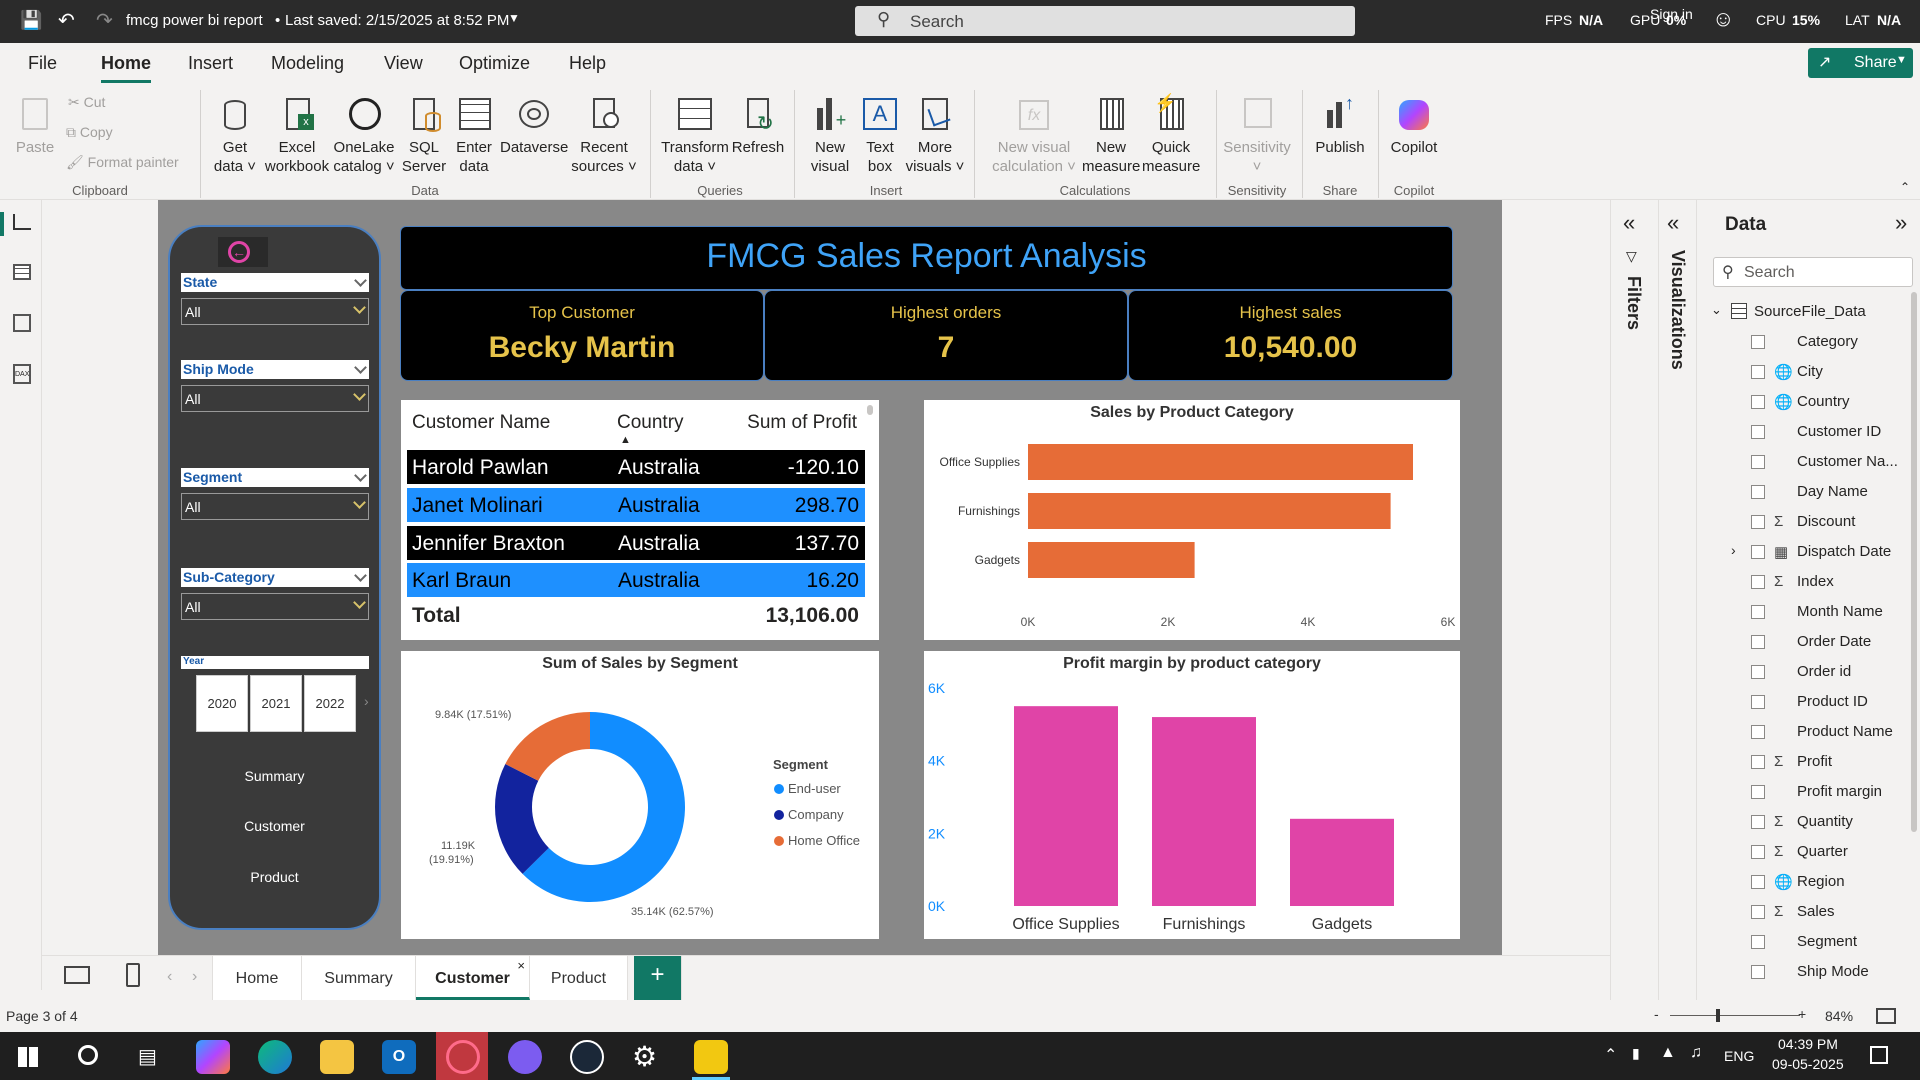  What do you see at coordinates (122, 162) in the screenshot?
I see `format-painter-button: 🖌 Format painter` at bounding box center [122, 162].